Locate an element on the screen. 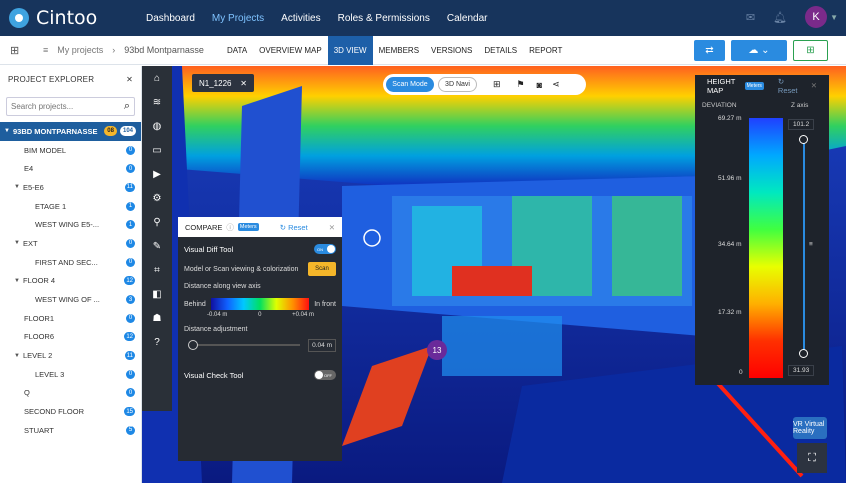 The width and height of the screenshot is (846, 483). mail-icon: ✉ is located at coordinates (750, 17).